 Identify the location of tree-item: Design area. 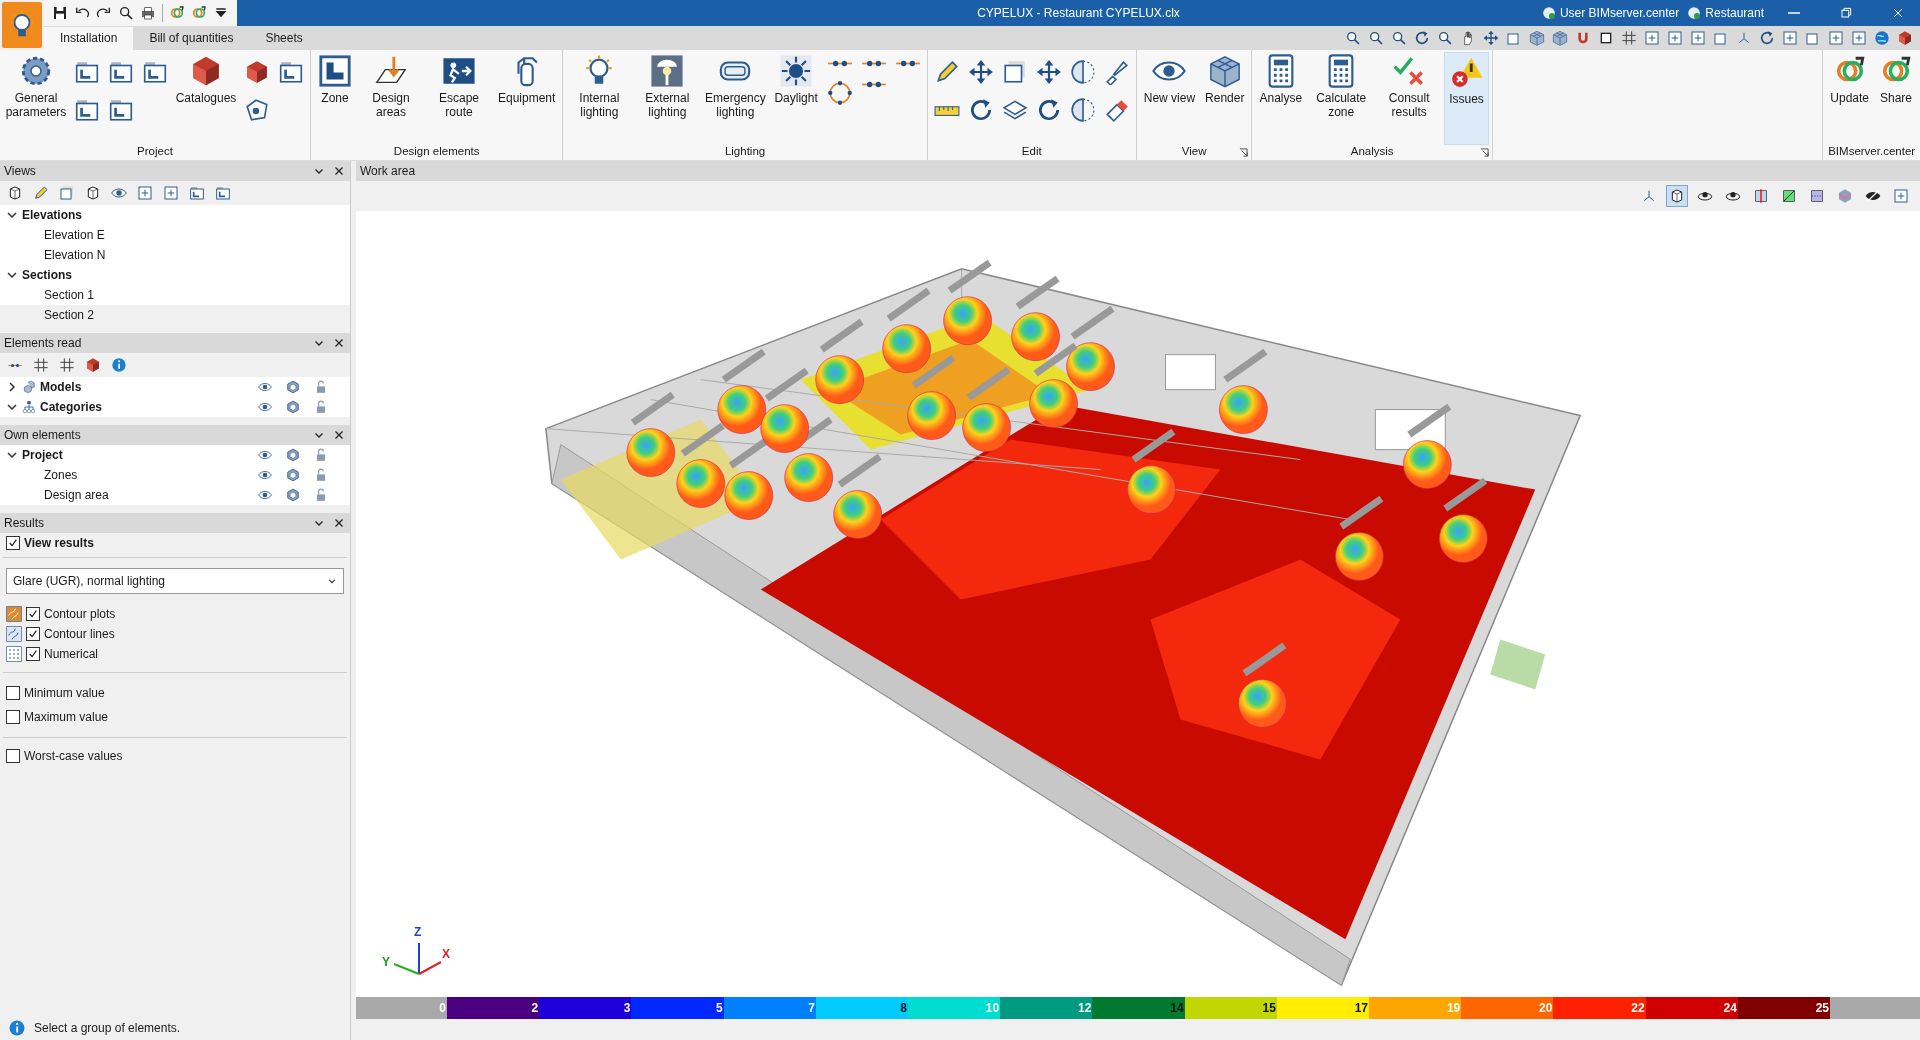
(76, 495).